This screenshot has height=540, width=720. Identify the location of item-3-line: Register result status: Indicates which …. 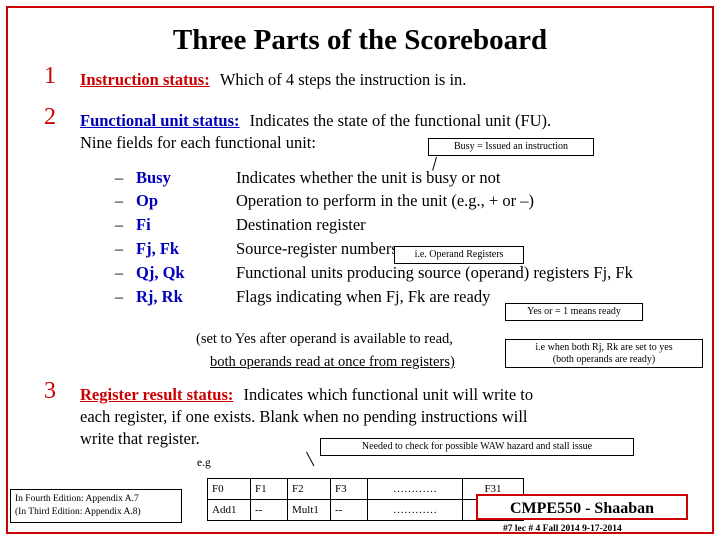
(306, 395).